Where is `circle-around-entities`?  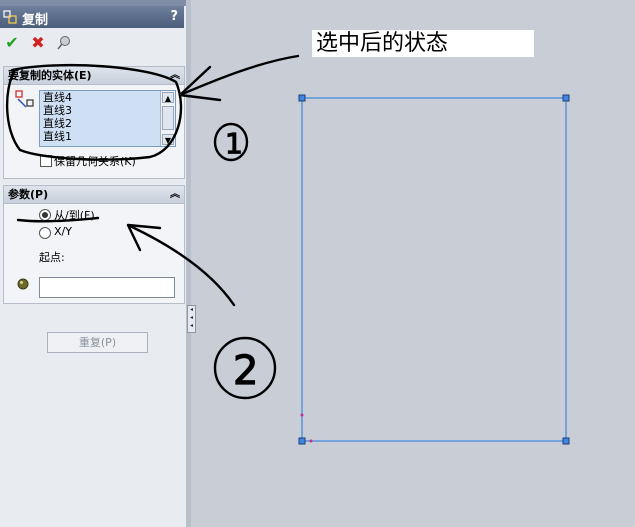
circle-around-entities is located at coordinates (94, 112).